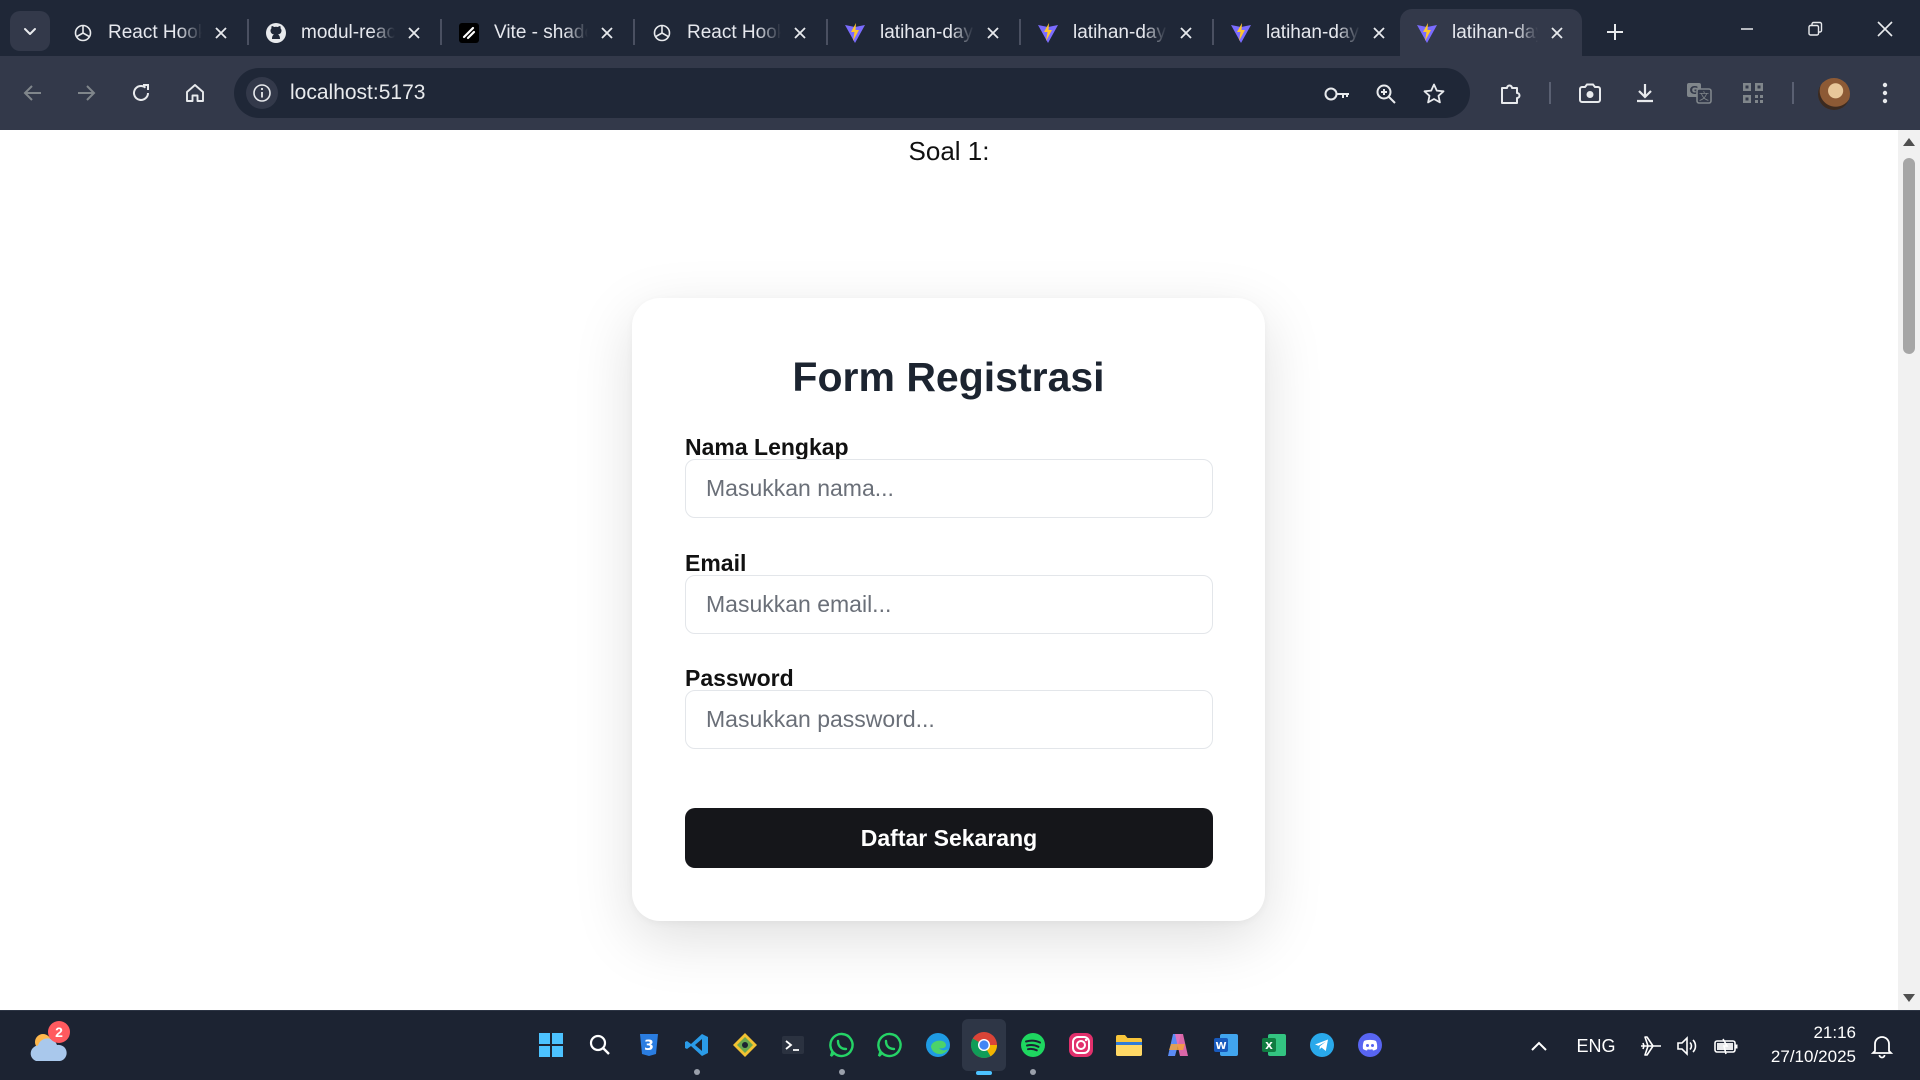 The height and width of the screenshot is (1080, 1920). I want to click on bookmark-button, so click(1434, 94).